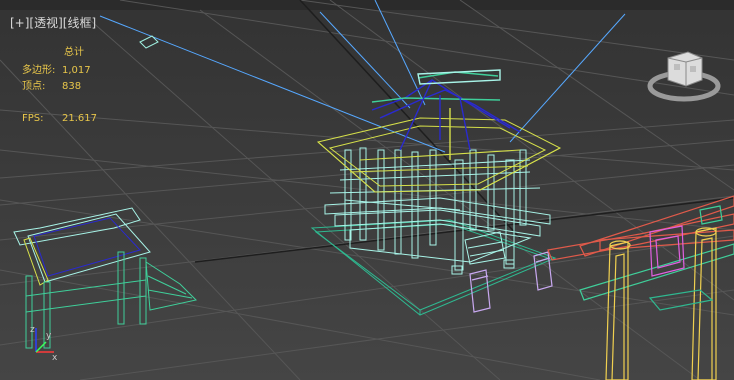 This screenshot has height=380, width=734. What do you see at coordinates (437, 211) in the screenshot?
I see `temple-body` at bounding box center [437, 211].